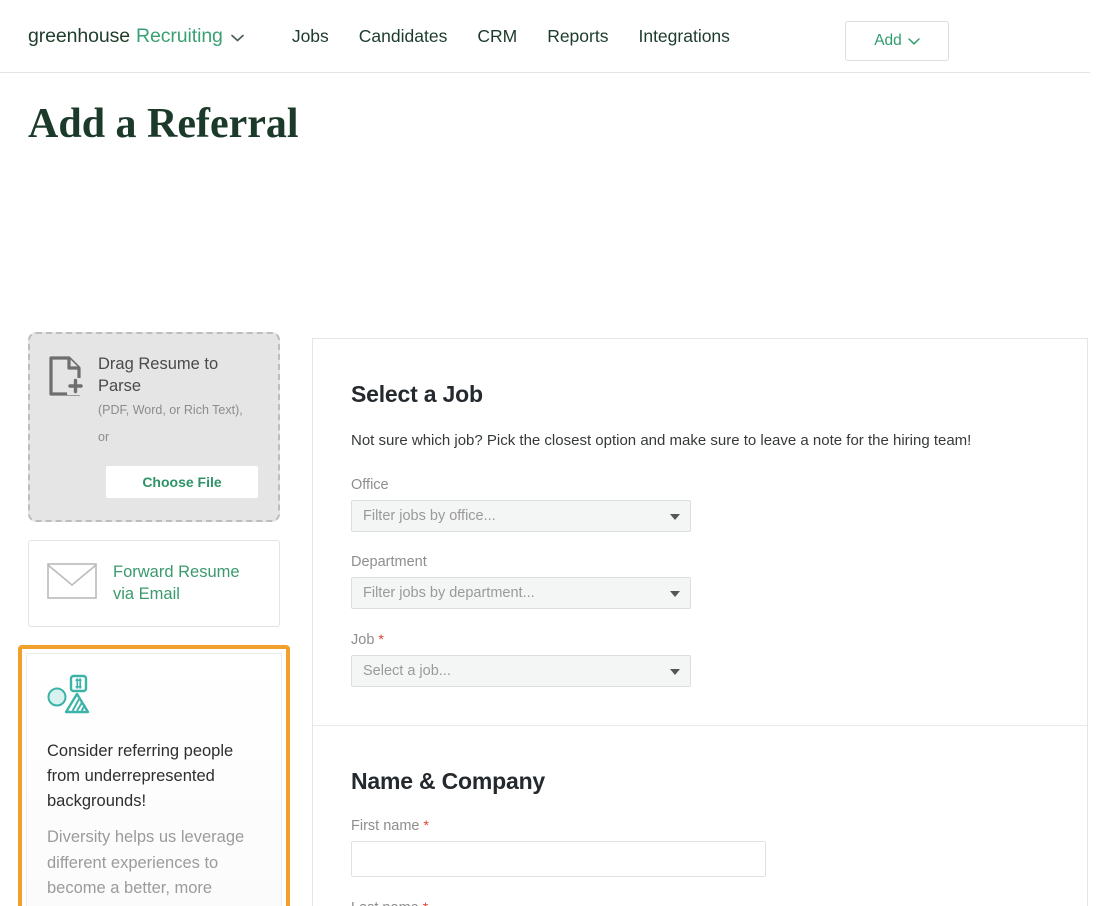 This screenshot has width=1108, height=906. What do you see at coordinates (66, 378) in the screenshot?
I see `document-plus-icon` at bounding box center [66, 378].